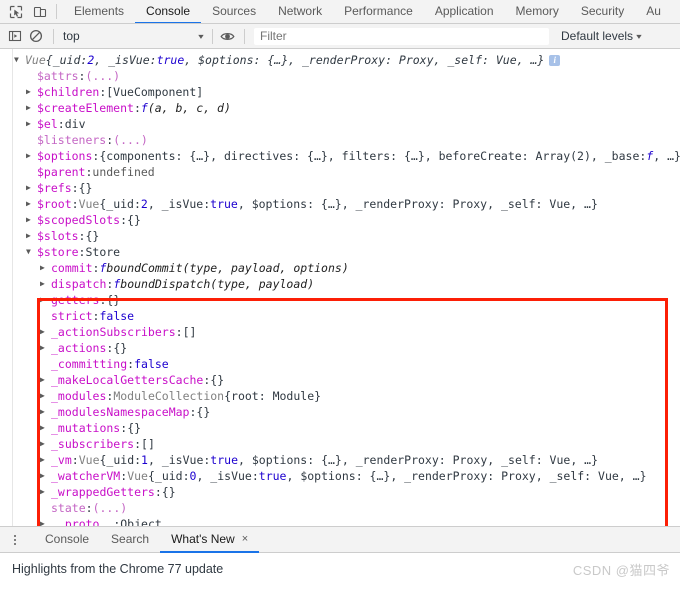 The image size is (680, 589). Describe the element at coordinates (15, 36) in the screenshot. I see `console-sidebar-icon` at that location.